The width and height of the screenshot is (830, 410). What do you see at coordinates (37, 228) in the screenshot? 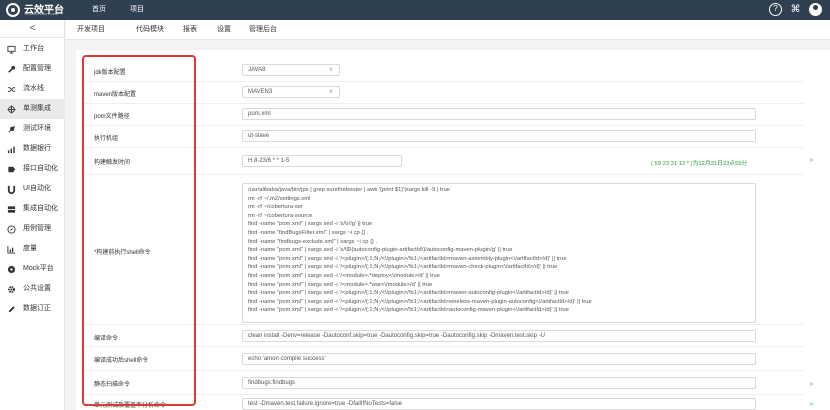
I see `sidebar-item-label: 用例管理` at bounding box center [37, 228].